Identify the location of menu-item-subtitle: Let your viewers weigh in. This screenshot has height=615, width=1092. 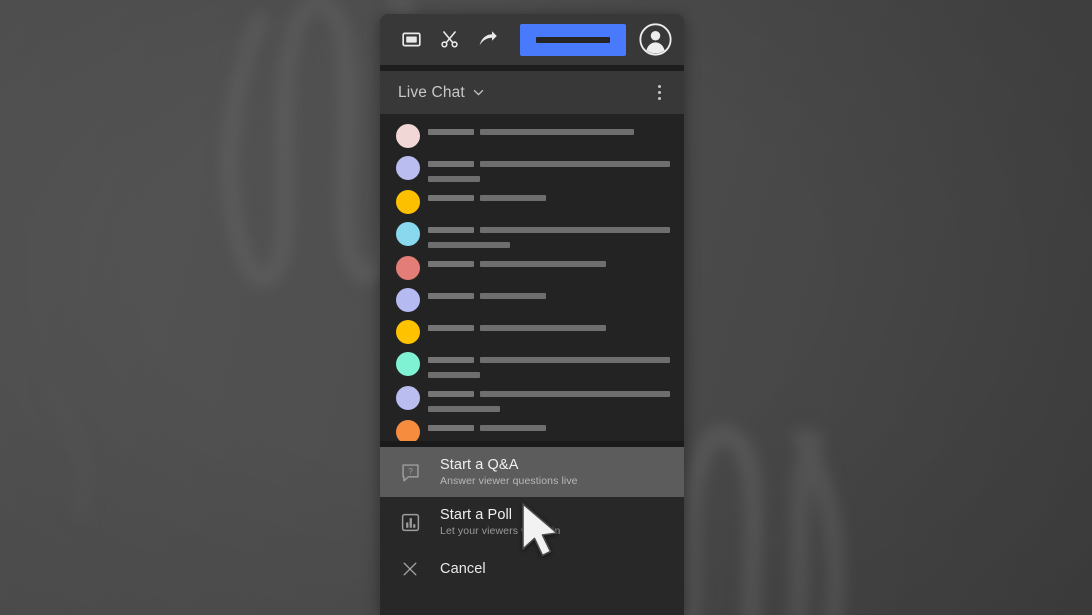
(500, 530).